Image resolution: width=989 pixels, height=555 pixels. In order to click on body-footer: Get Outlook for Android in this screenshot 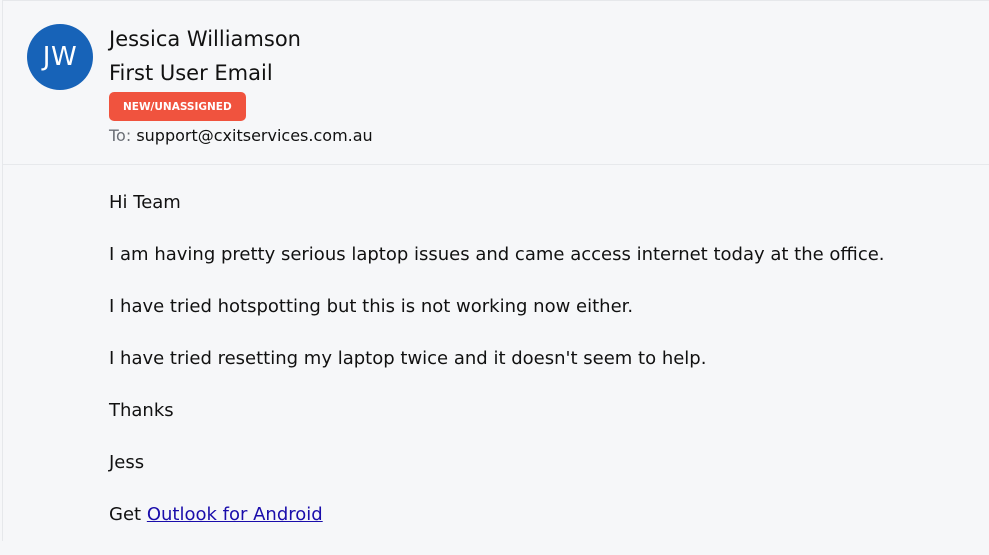, I will do `click(539, 529)`.